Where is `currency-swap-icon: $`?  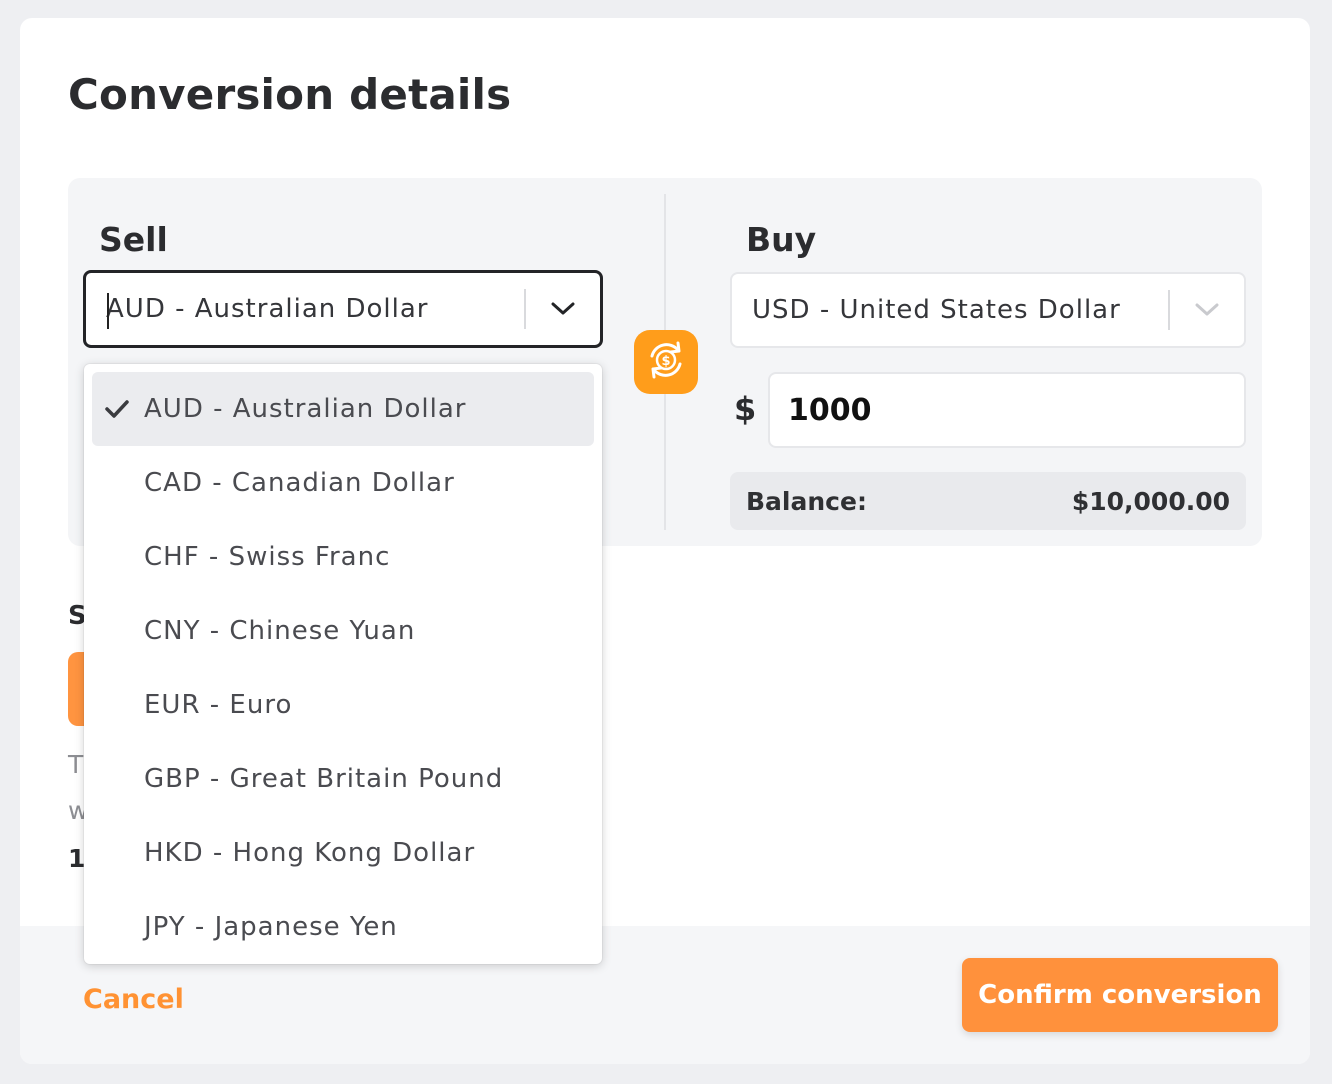 currency-swap-icon: $ is located at coordinates (666, 362).